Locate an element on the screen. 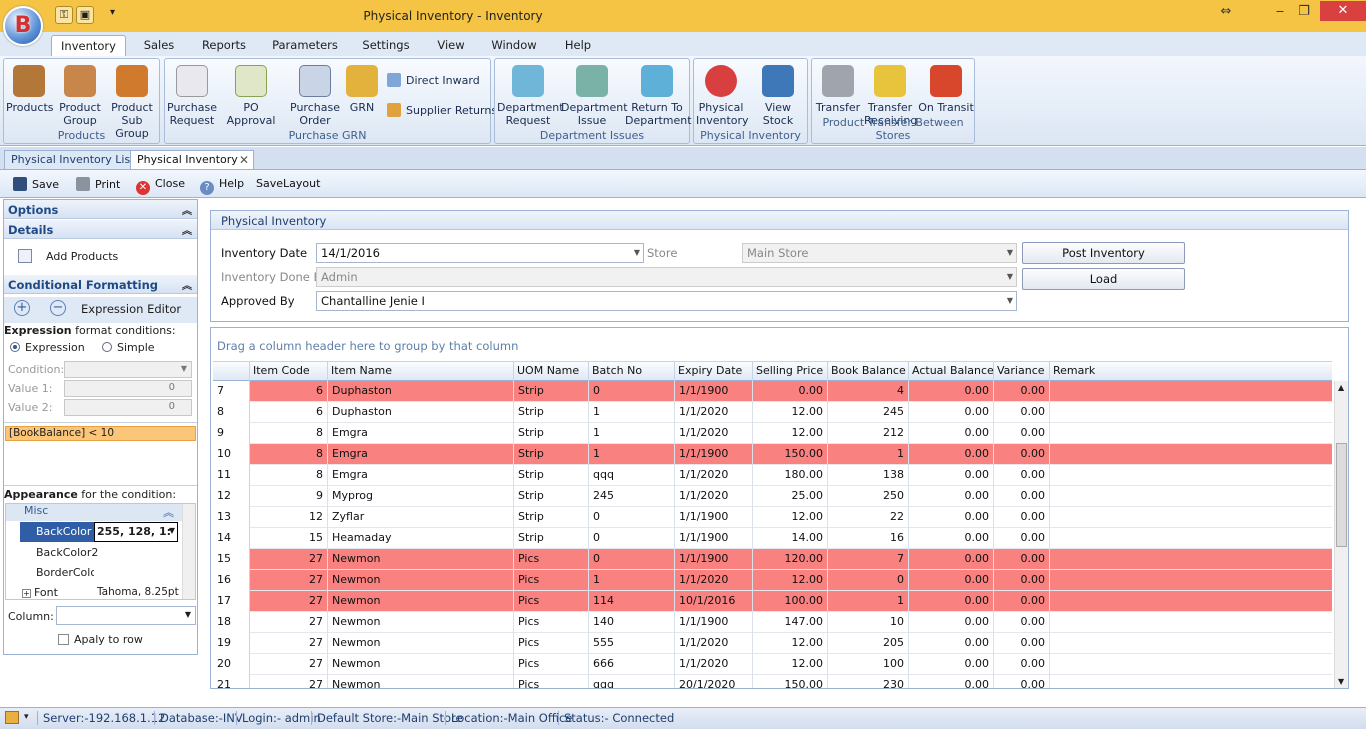 This screenshot has height=729, width=1366. tab-physical-inventory-list: Physical Inventory List is located at coordinates (73, 159).